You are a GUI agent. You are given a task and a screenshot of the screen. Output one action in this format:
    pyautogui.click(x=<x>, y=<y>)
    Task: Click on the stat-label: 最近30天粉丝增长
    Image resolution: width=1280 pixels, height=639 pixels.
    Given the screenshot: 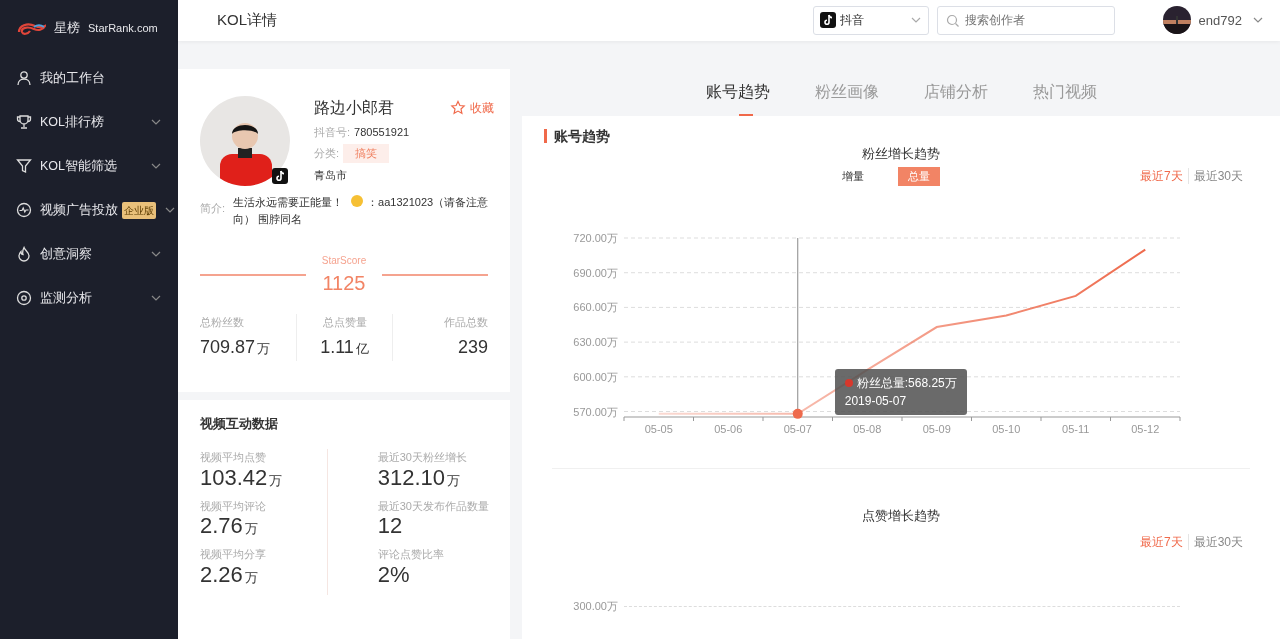 What is the action you would take?
    pyautogui.click(x=422, y=458)
    